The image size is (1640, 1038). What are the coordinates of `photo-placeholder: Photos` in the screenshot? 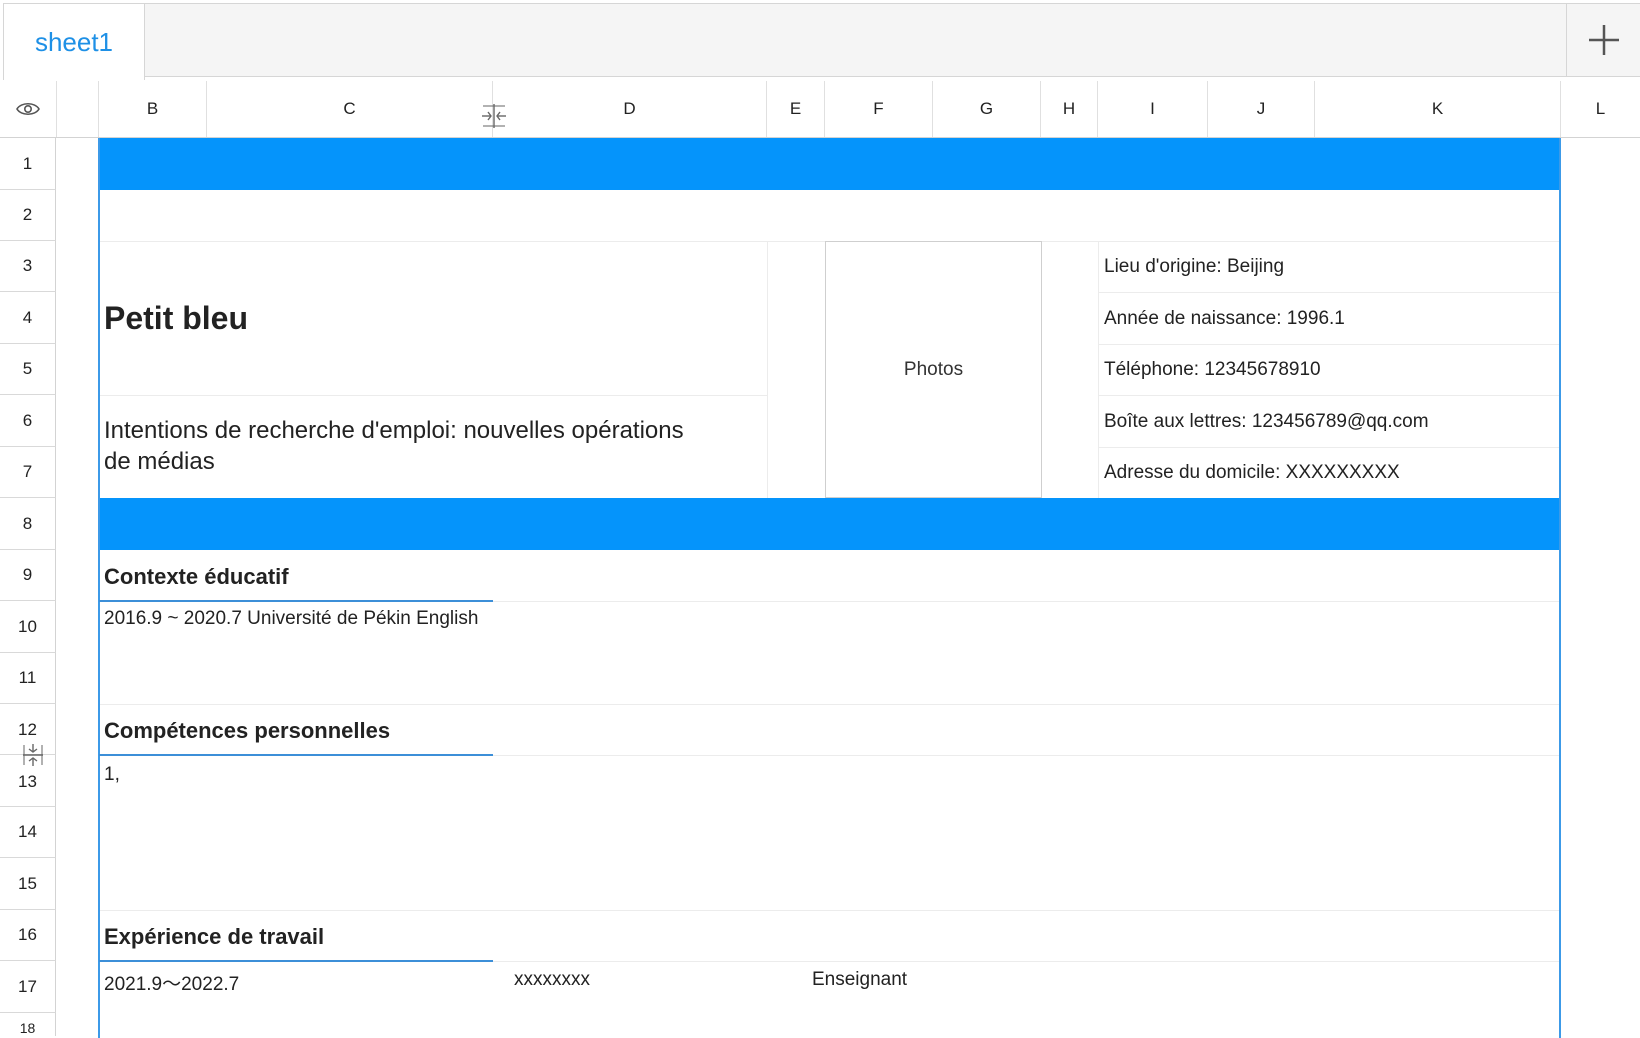 It's located at (933, 369).